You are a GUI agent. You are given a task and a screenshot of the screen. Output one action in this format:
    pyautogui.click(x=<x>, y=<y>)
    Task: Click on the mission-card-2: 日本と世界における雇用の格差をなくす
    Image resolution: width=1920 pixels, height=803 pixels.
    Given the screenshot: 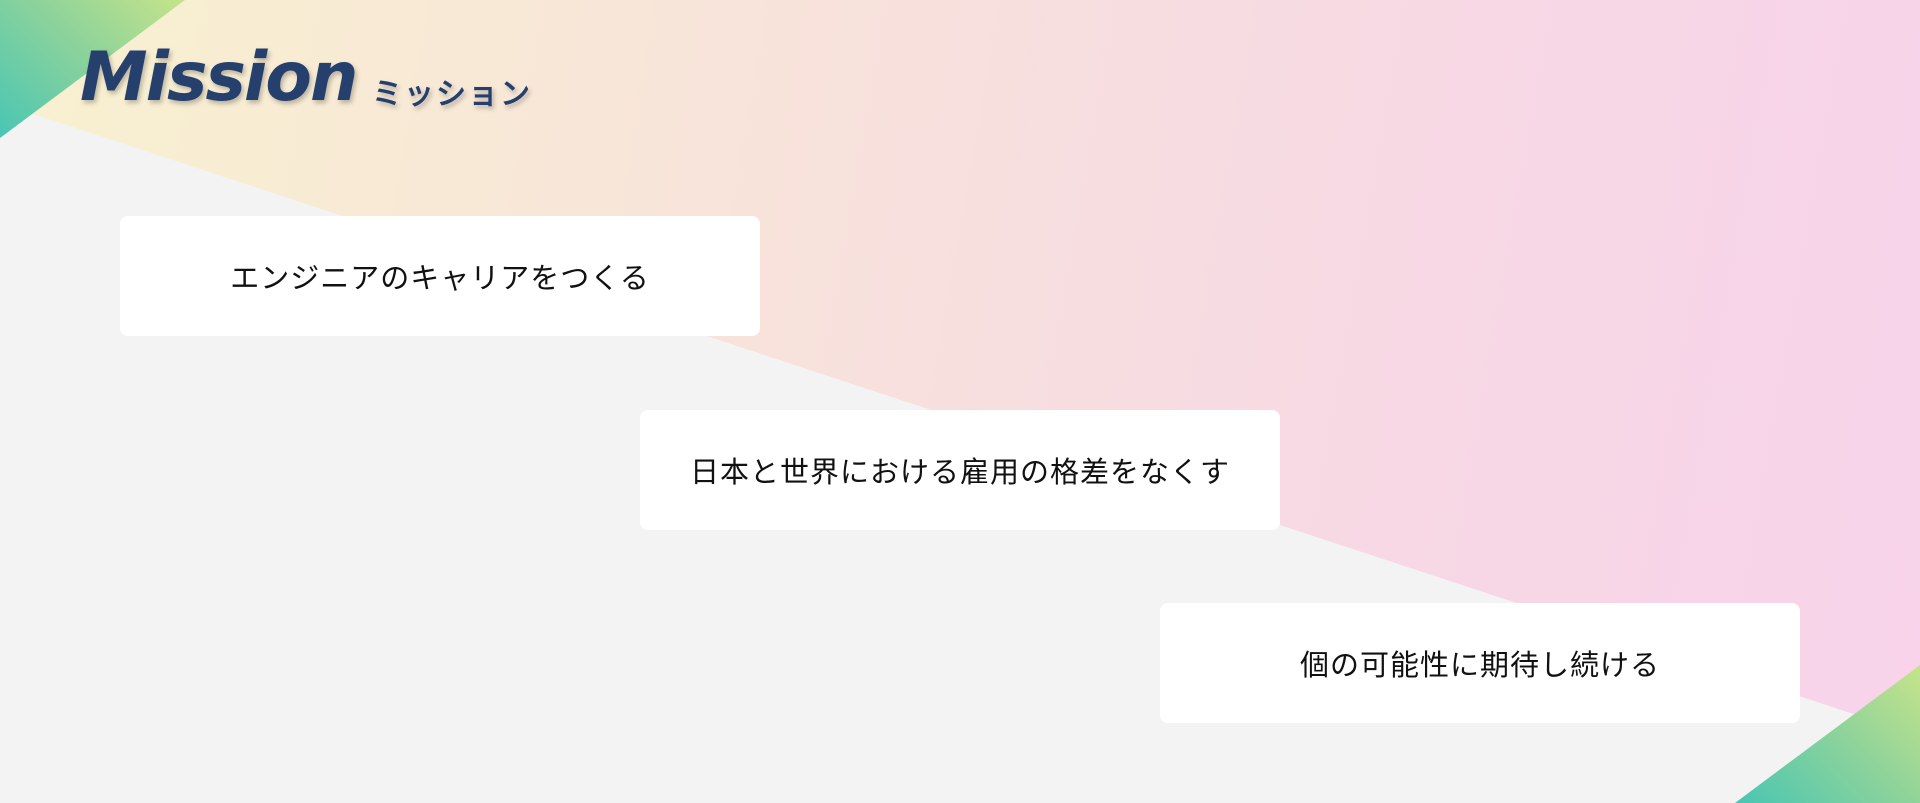 What is the action you would take?
    pyautogui.click(x=960, y=470)
    